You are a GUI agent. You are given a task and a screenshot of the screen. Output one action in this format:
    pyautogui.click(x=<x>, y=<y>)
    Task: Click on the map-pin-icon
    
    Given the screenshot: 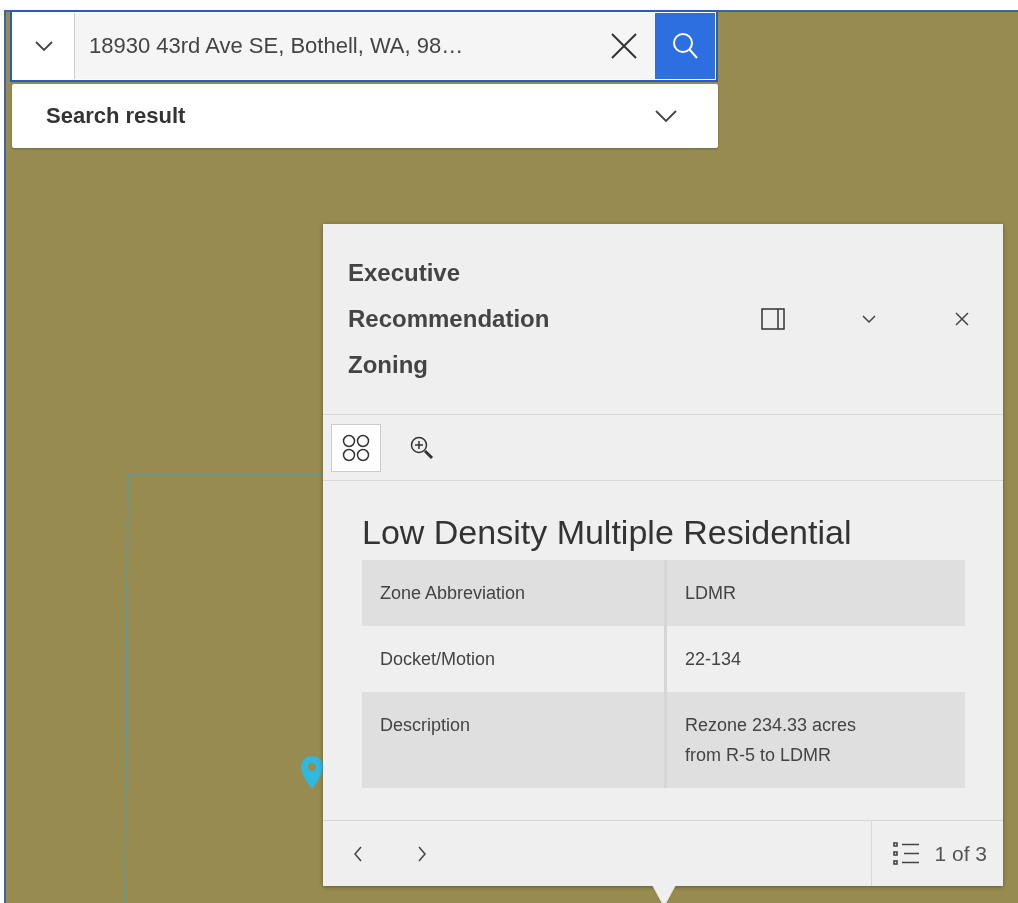 What is the action you would take?
    pyautogui.click(x=312, y=773)
    